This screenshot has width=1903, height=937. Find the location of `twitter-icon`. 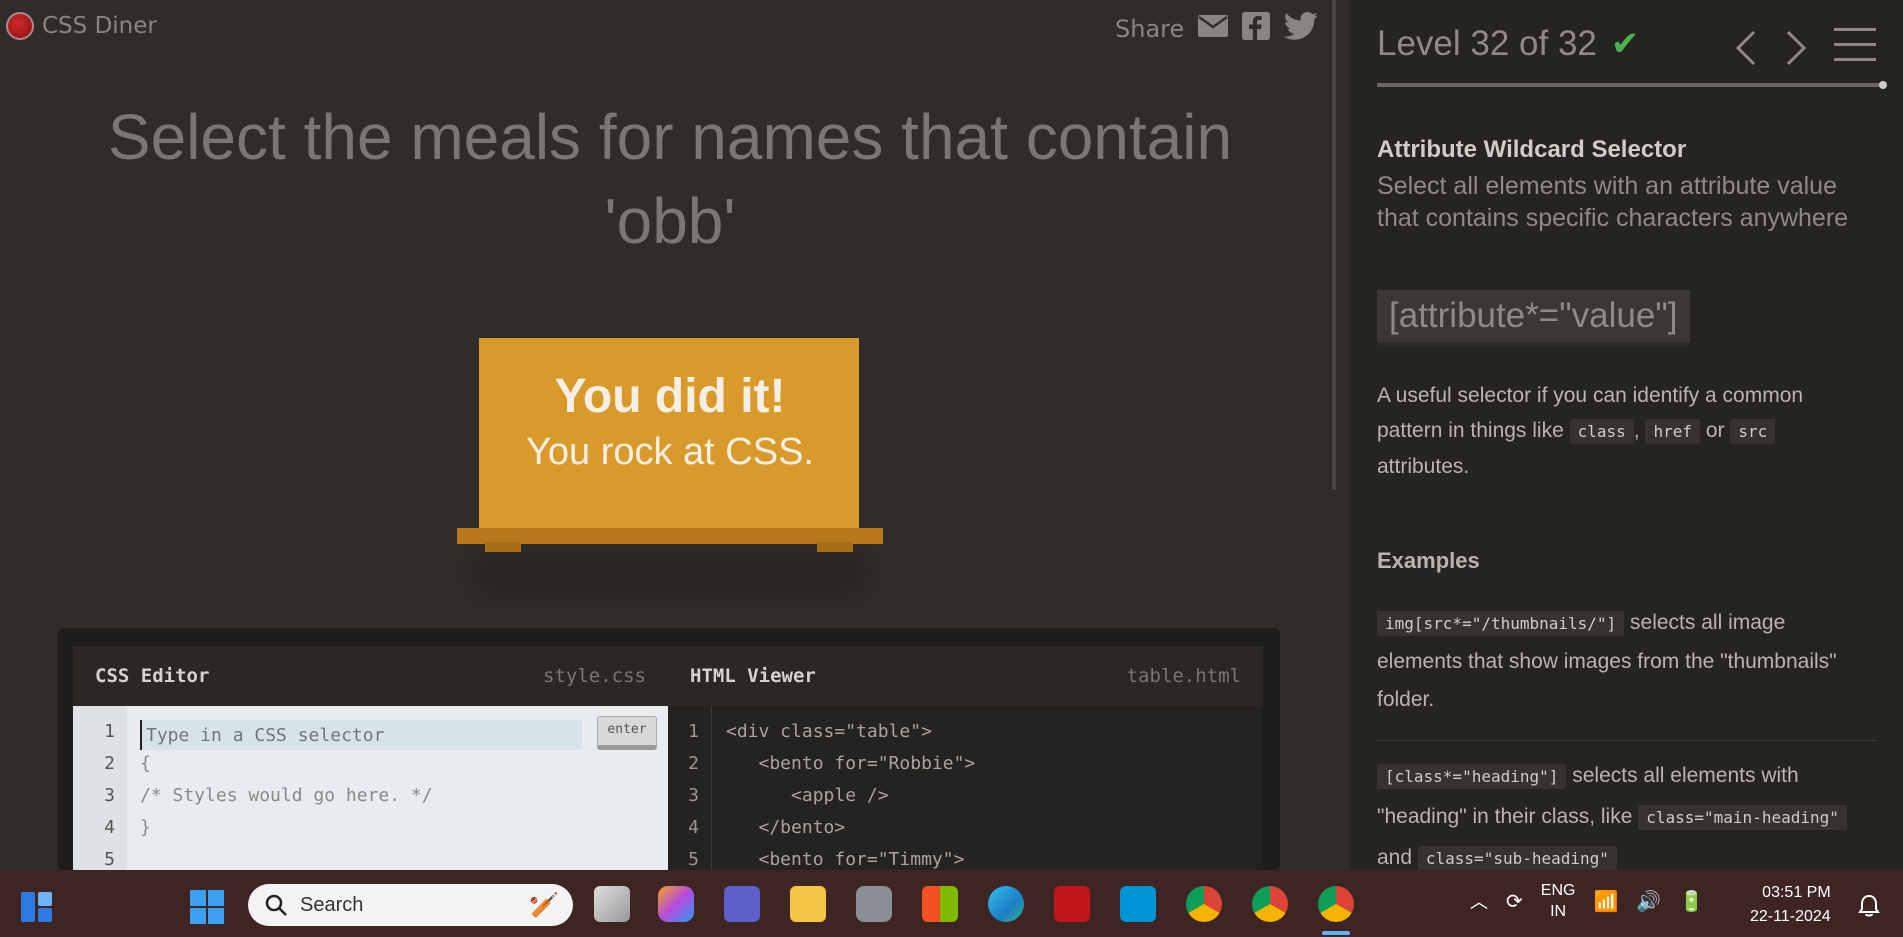

twitter-icon is located at coordinates (1301, 29).